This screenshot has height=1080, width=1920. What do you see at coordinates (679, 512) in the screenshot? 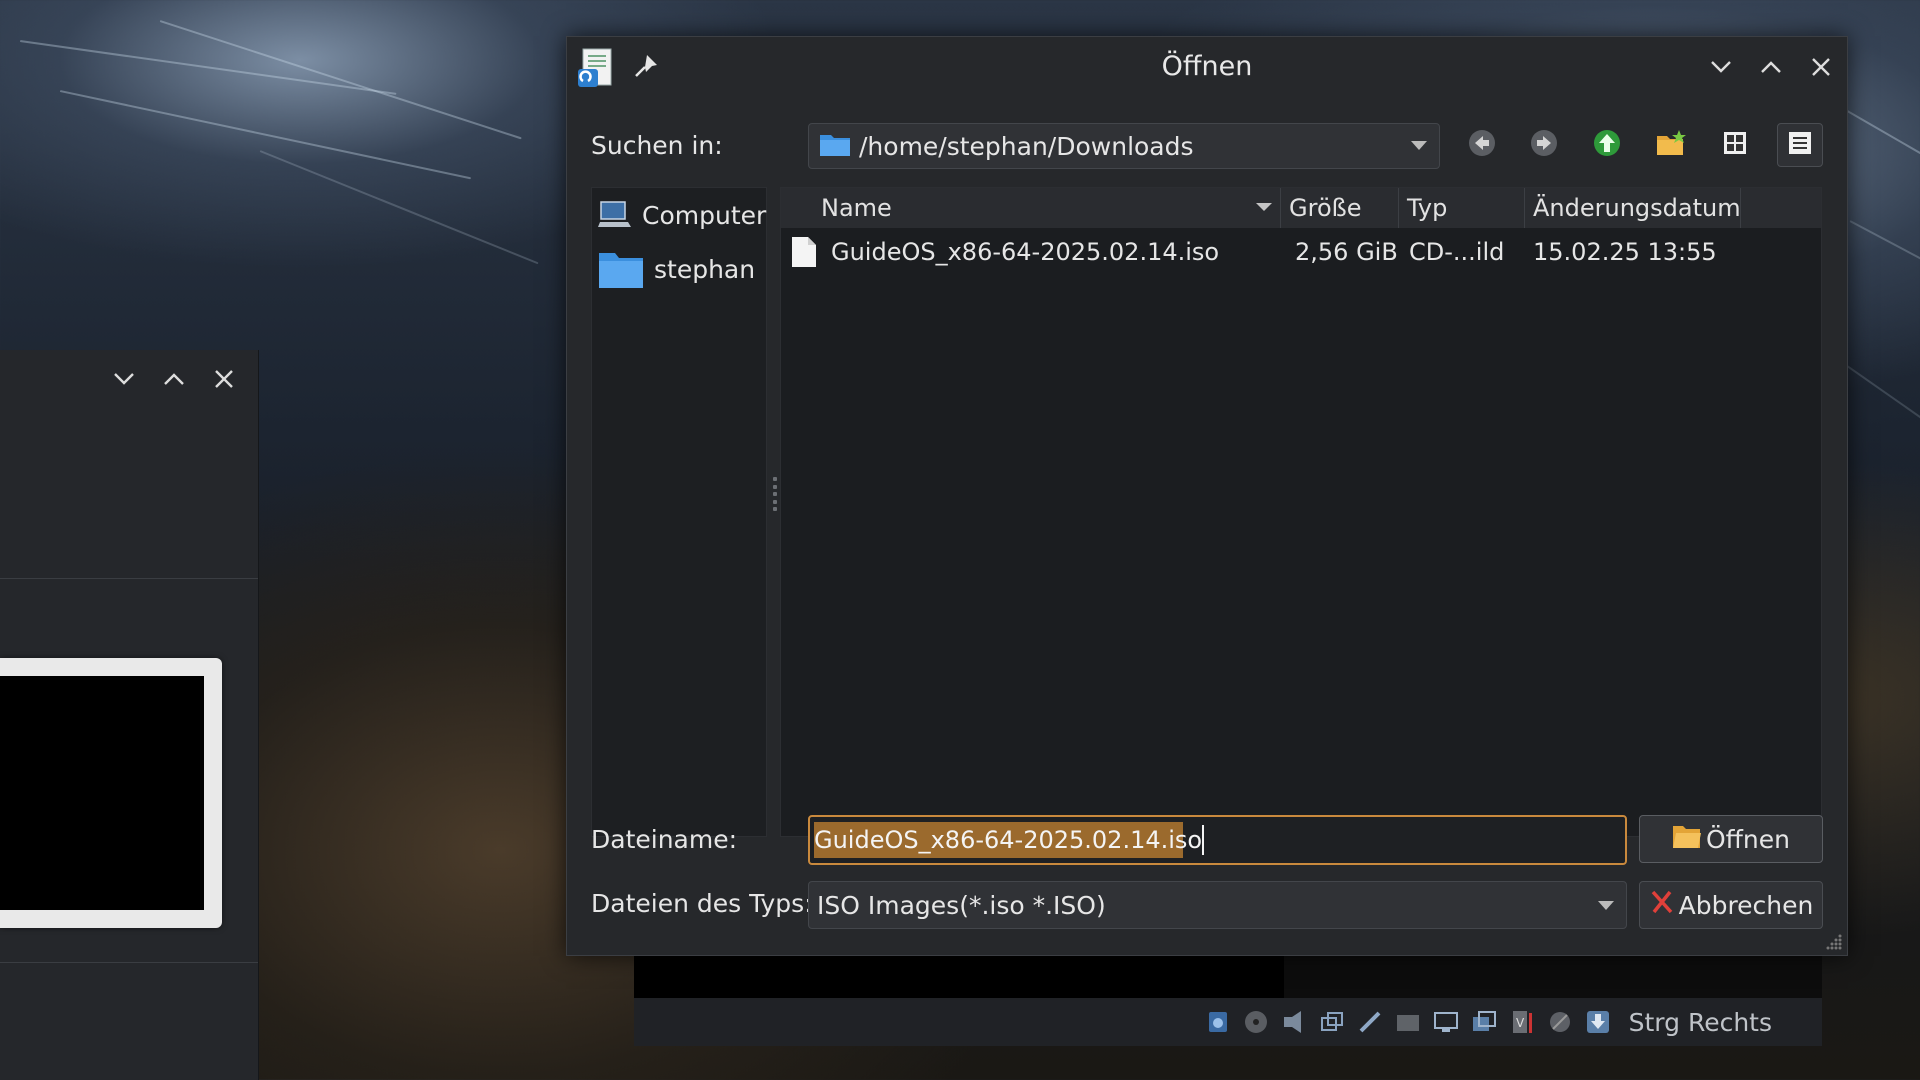
I see `places-sidebar: Computer stephan` at bounding box center [679, 512].